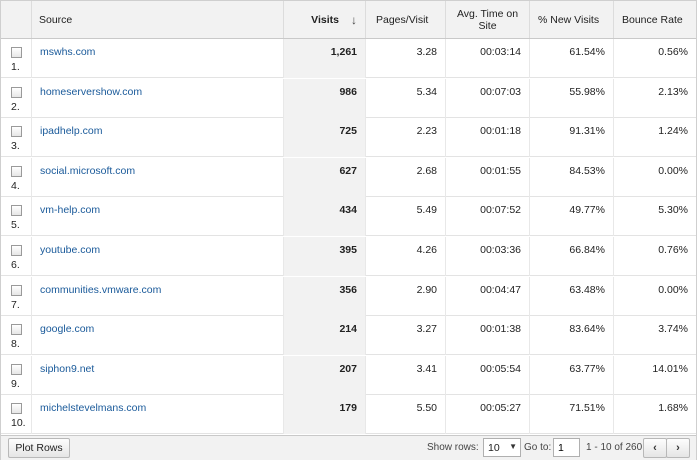 This screenshot has width=700, height=462. What do you see at coordinates (348, 170) in the screenshot?
I see `visits-value: 627` at bounding box center [348, 170].